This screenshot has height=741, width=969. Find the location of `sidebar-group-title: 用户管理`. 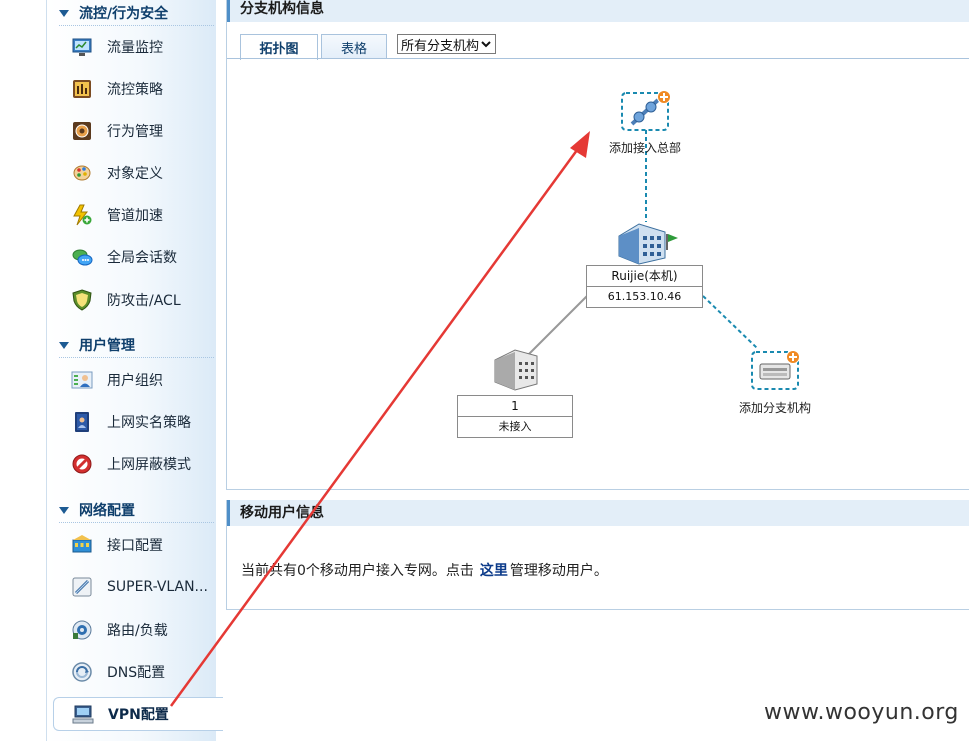

sidebar-group-title: 用户管理 is located at coordinates (107, 346).